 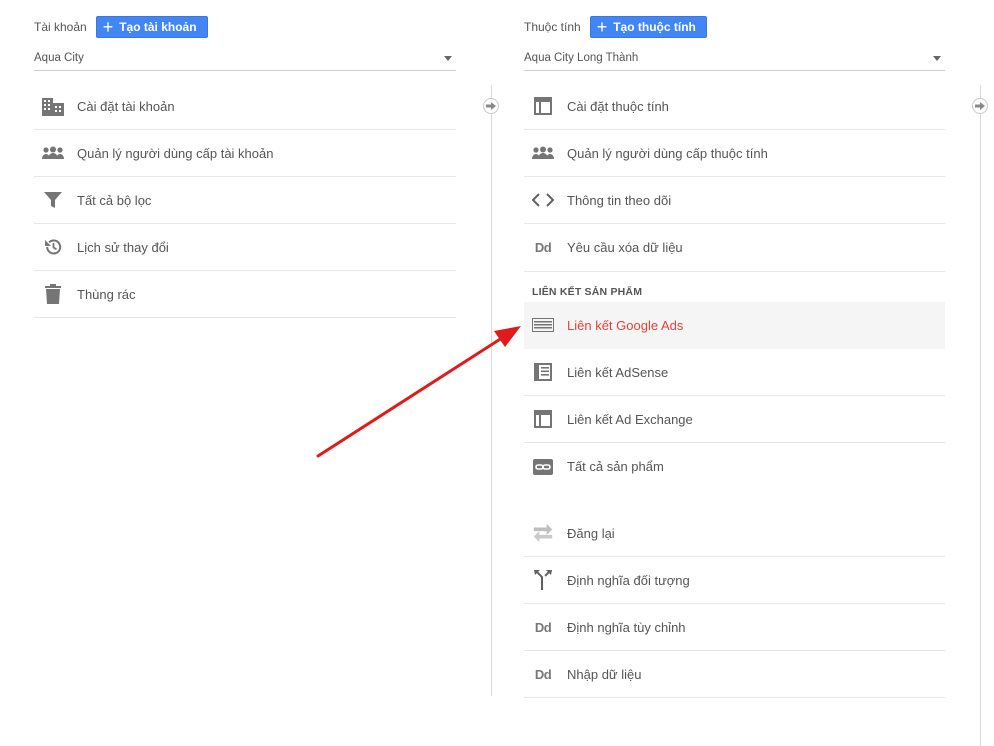 I want to click on menu-item-label: Liên kết Google Ads, so click(x=625, y=325).